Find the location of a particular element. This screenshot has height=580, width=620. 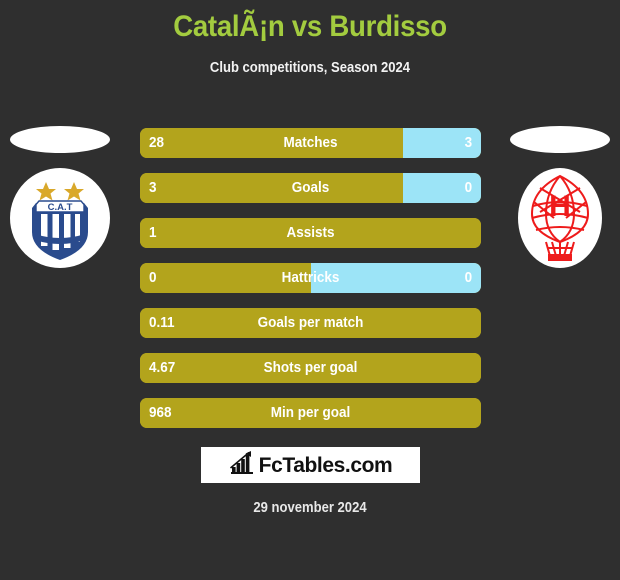

stat-label: Goals is located at coordinates (310, 188).